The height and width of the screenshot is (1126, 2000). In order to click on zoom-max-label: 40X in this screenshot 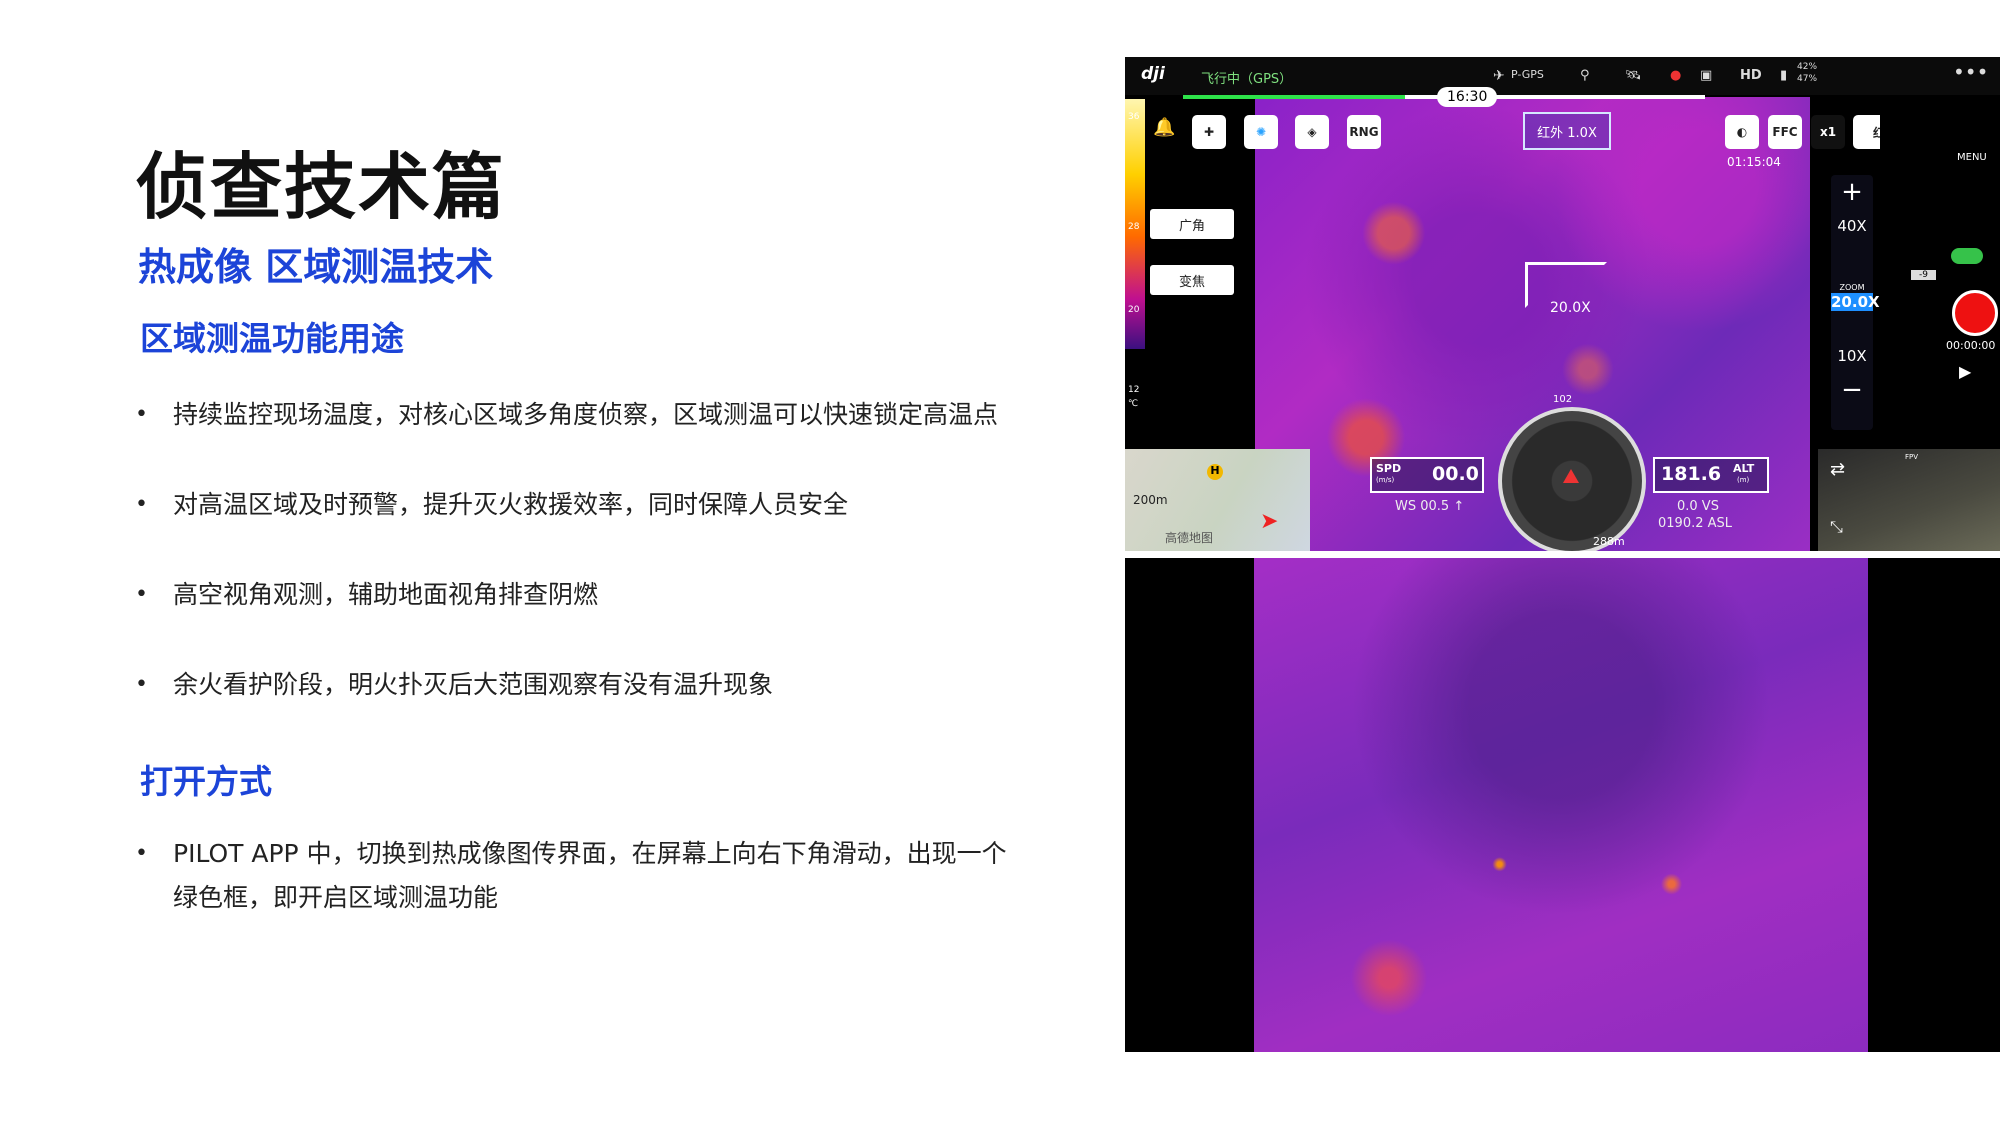, I will do `click(1852, 226)`.